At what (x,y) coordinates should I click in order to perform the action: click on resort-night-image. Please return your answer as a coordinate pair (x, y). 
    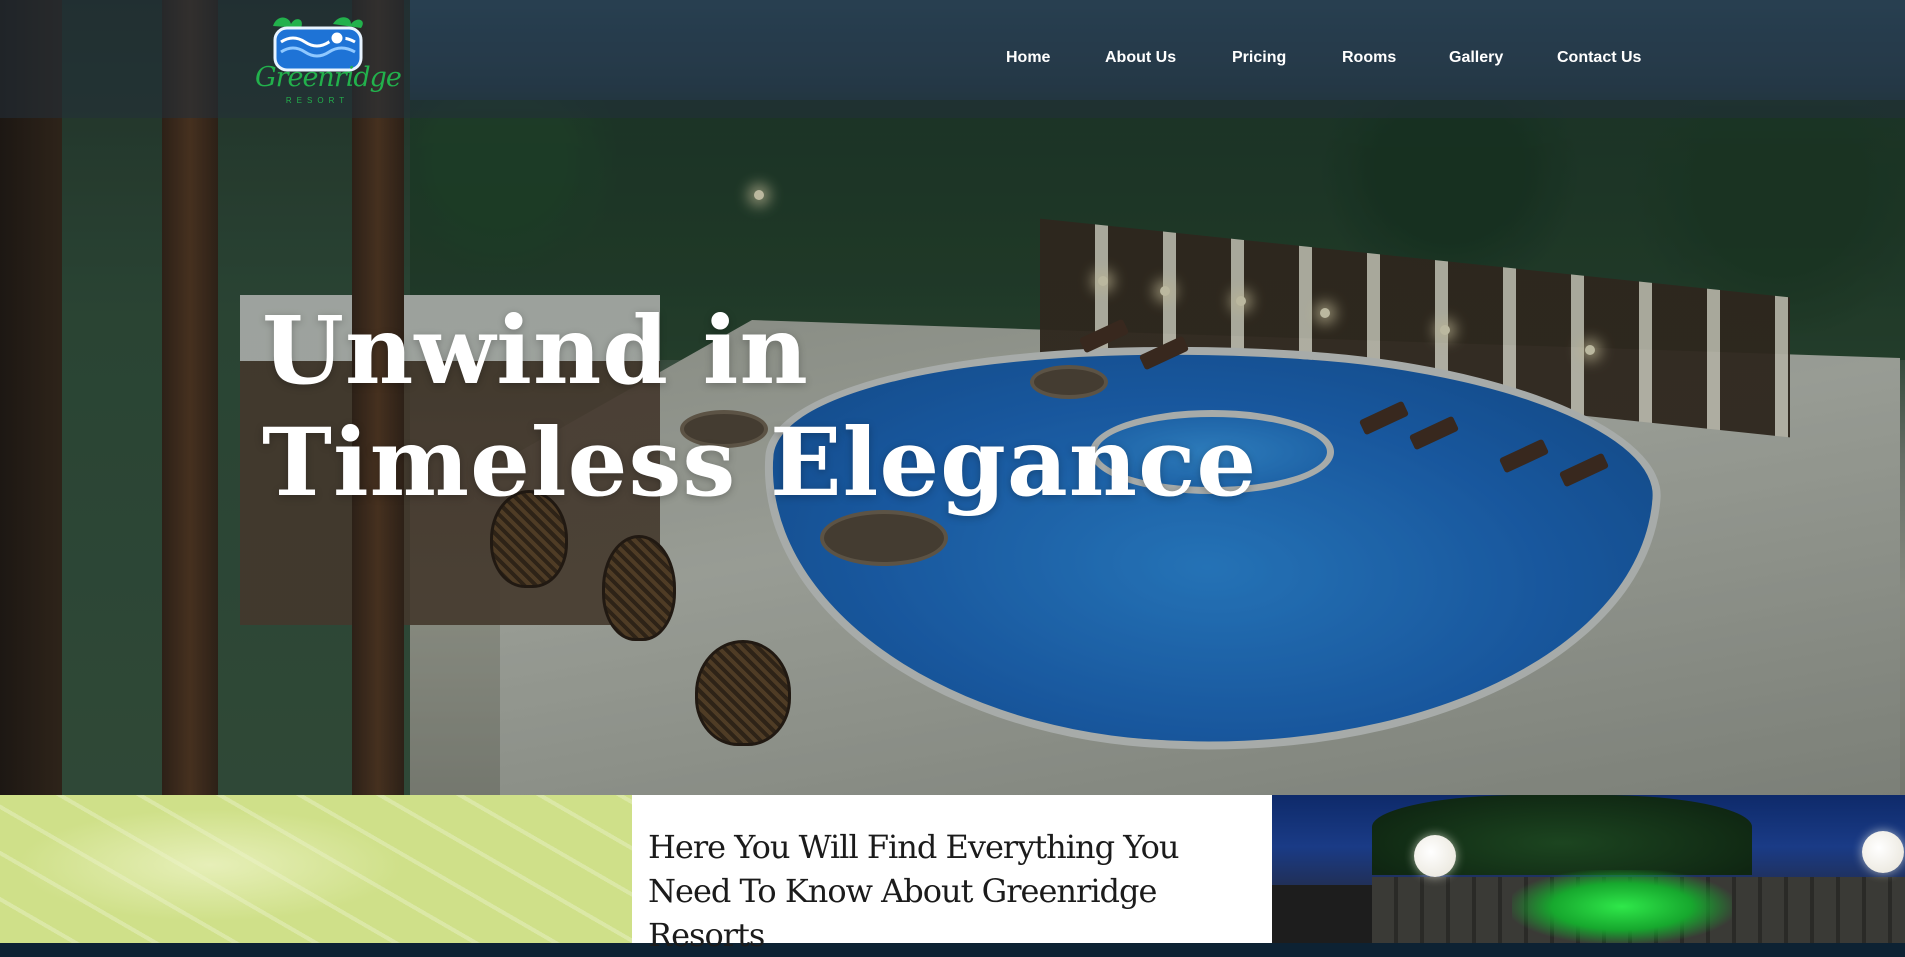
    Looking at the image, I should click on (1588, 869).